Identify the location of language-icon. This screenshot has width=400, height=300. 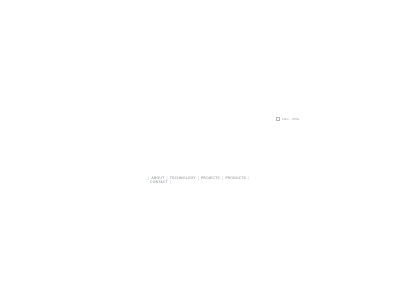
(278, 119).